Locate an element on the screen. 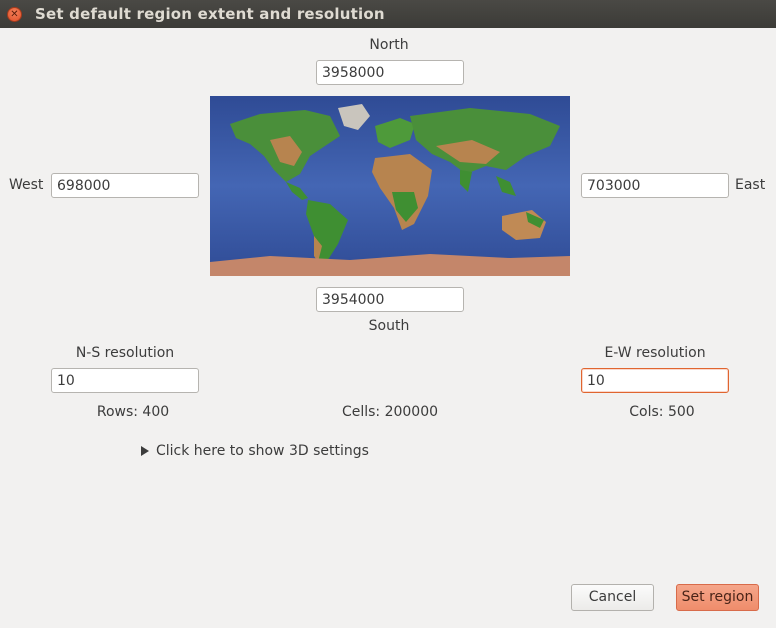  ew-resolution-field is located at coordinates (655, 380).